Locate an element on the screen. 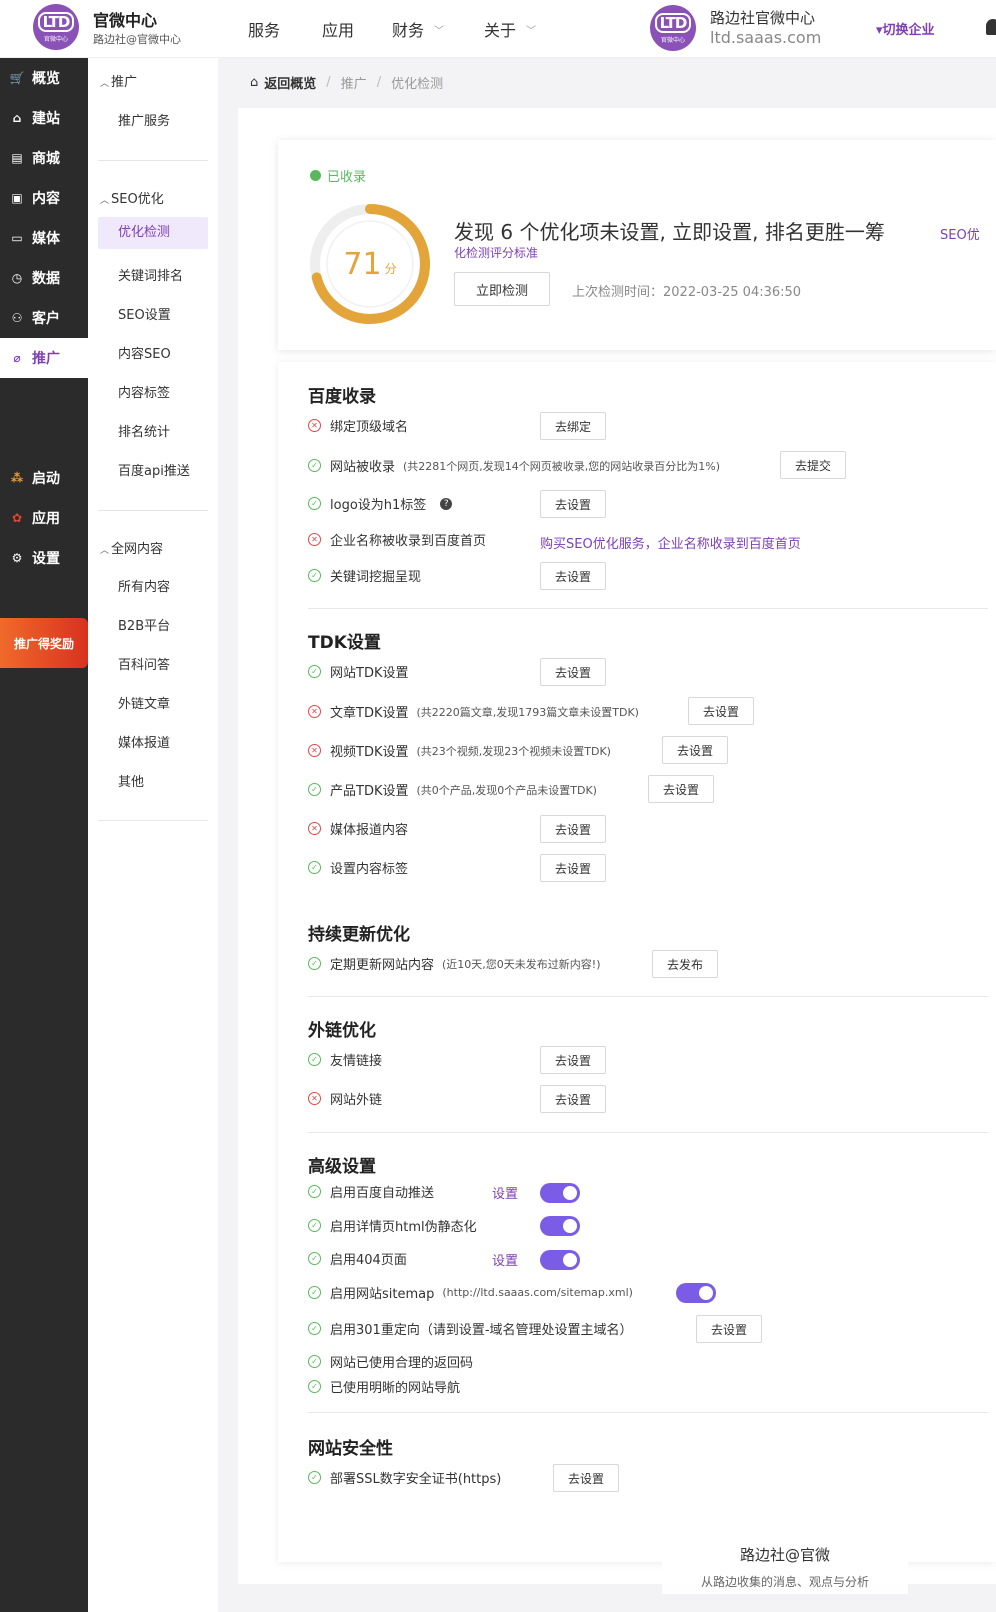  rail-item-site: ⌂ 建站 is located at coordinates (44, 118).